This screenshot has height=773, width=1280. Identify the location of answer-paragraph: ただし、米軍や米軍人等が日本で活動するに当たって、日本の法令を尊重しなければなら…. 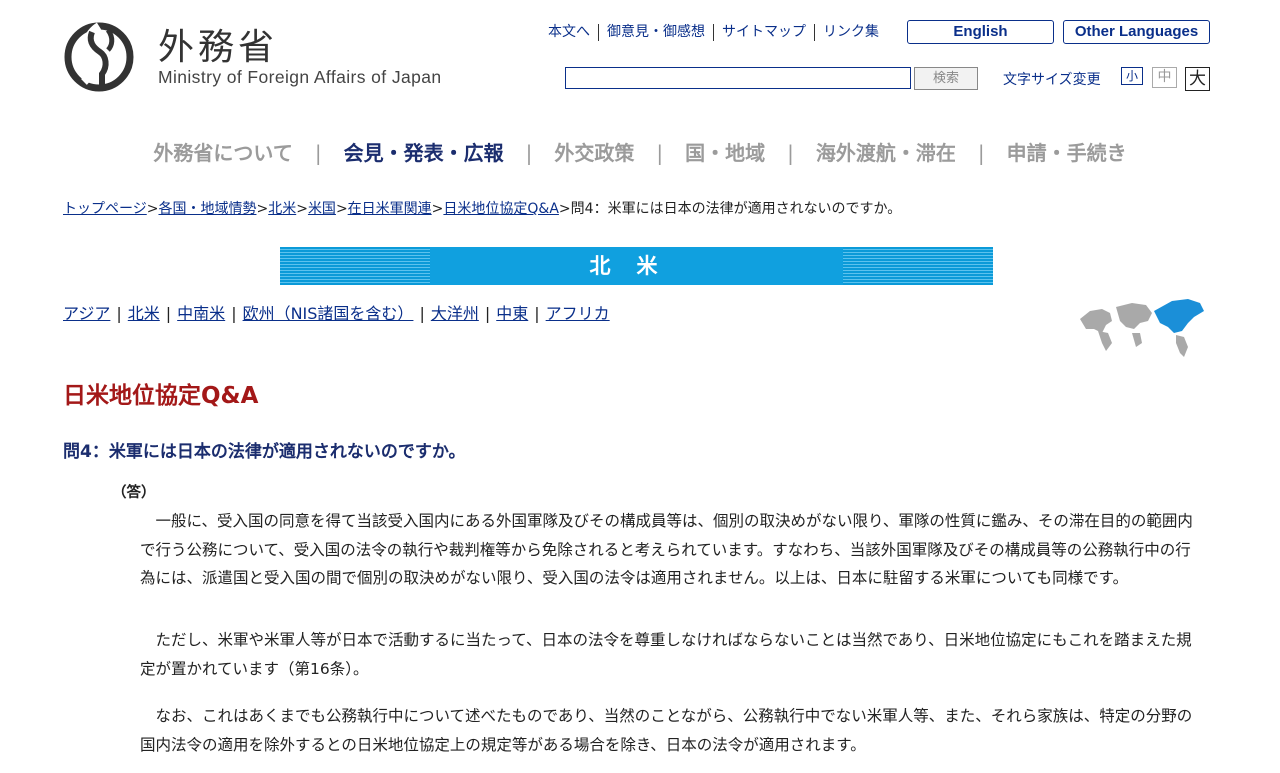
(666, 654).